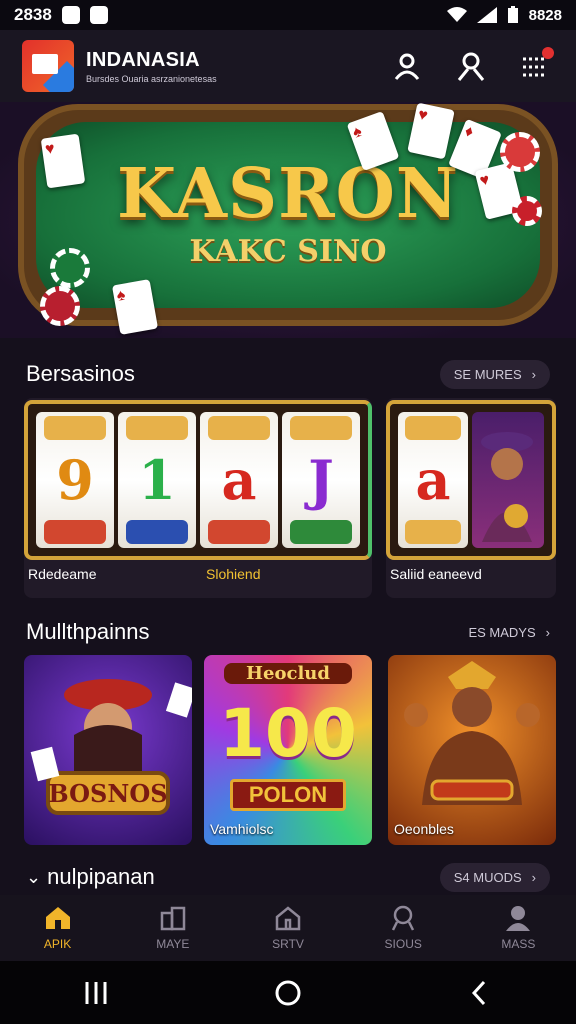  Describe the element at coordinates (288, 918) in the screenshot. I see `house-icon` at that location.